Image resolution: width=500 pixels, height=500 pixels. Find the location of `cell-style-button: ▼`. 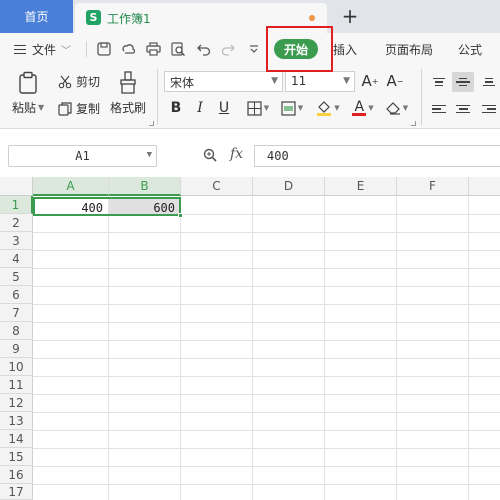

cell-style-button: ▼ is located at coordinates (292, 108).